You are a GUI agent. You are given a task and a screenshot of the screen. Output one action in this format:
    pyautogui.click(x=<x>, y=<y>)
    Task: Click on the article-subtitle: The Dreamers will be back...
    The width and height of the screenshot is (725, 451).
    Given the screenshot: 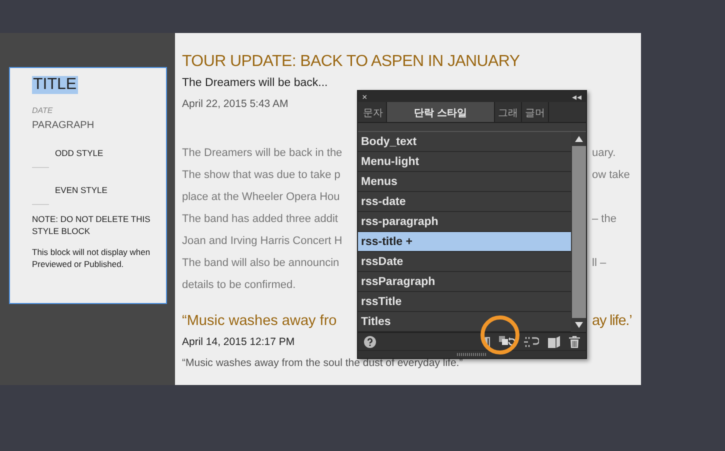 What is the action you would take?
    pyautogui.click(x=255, y=83)
    